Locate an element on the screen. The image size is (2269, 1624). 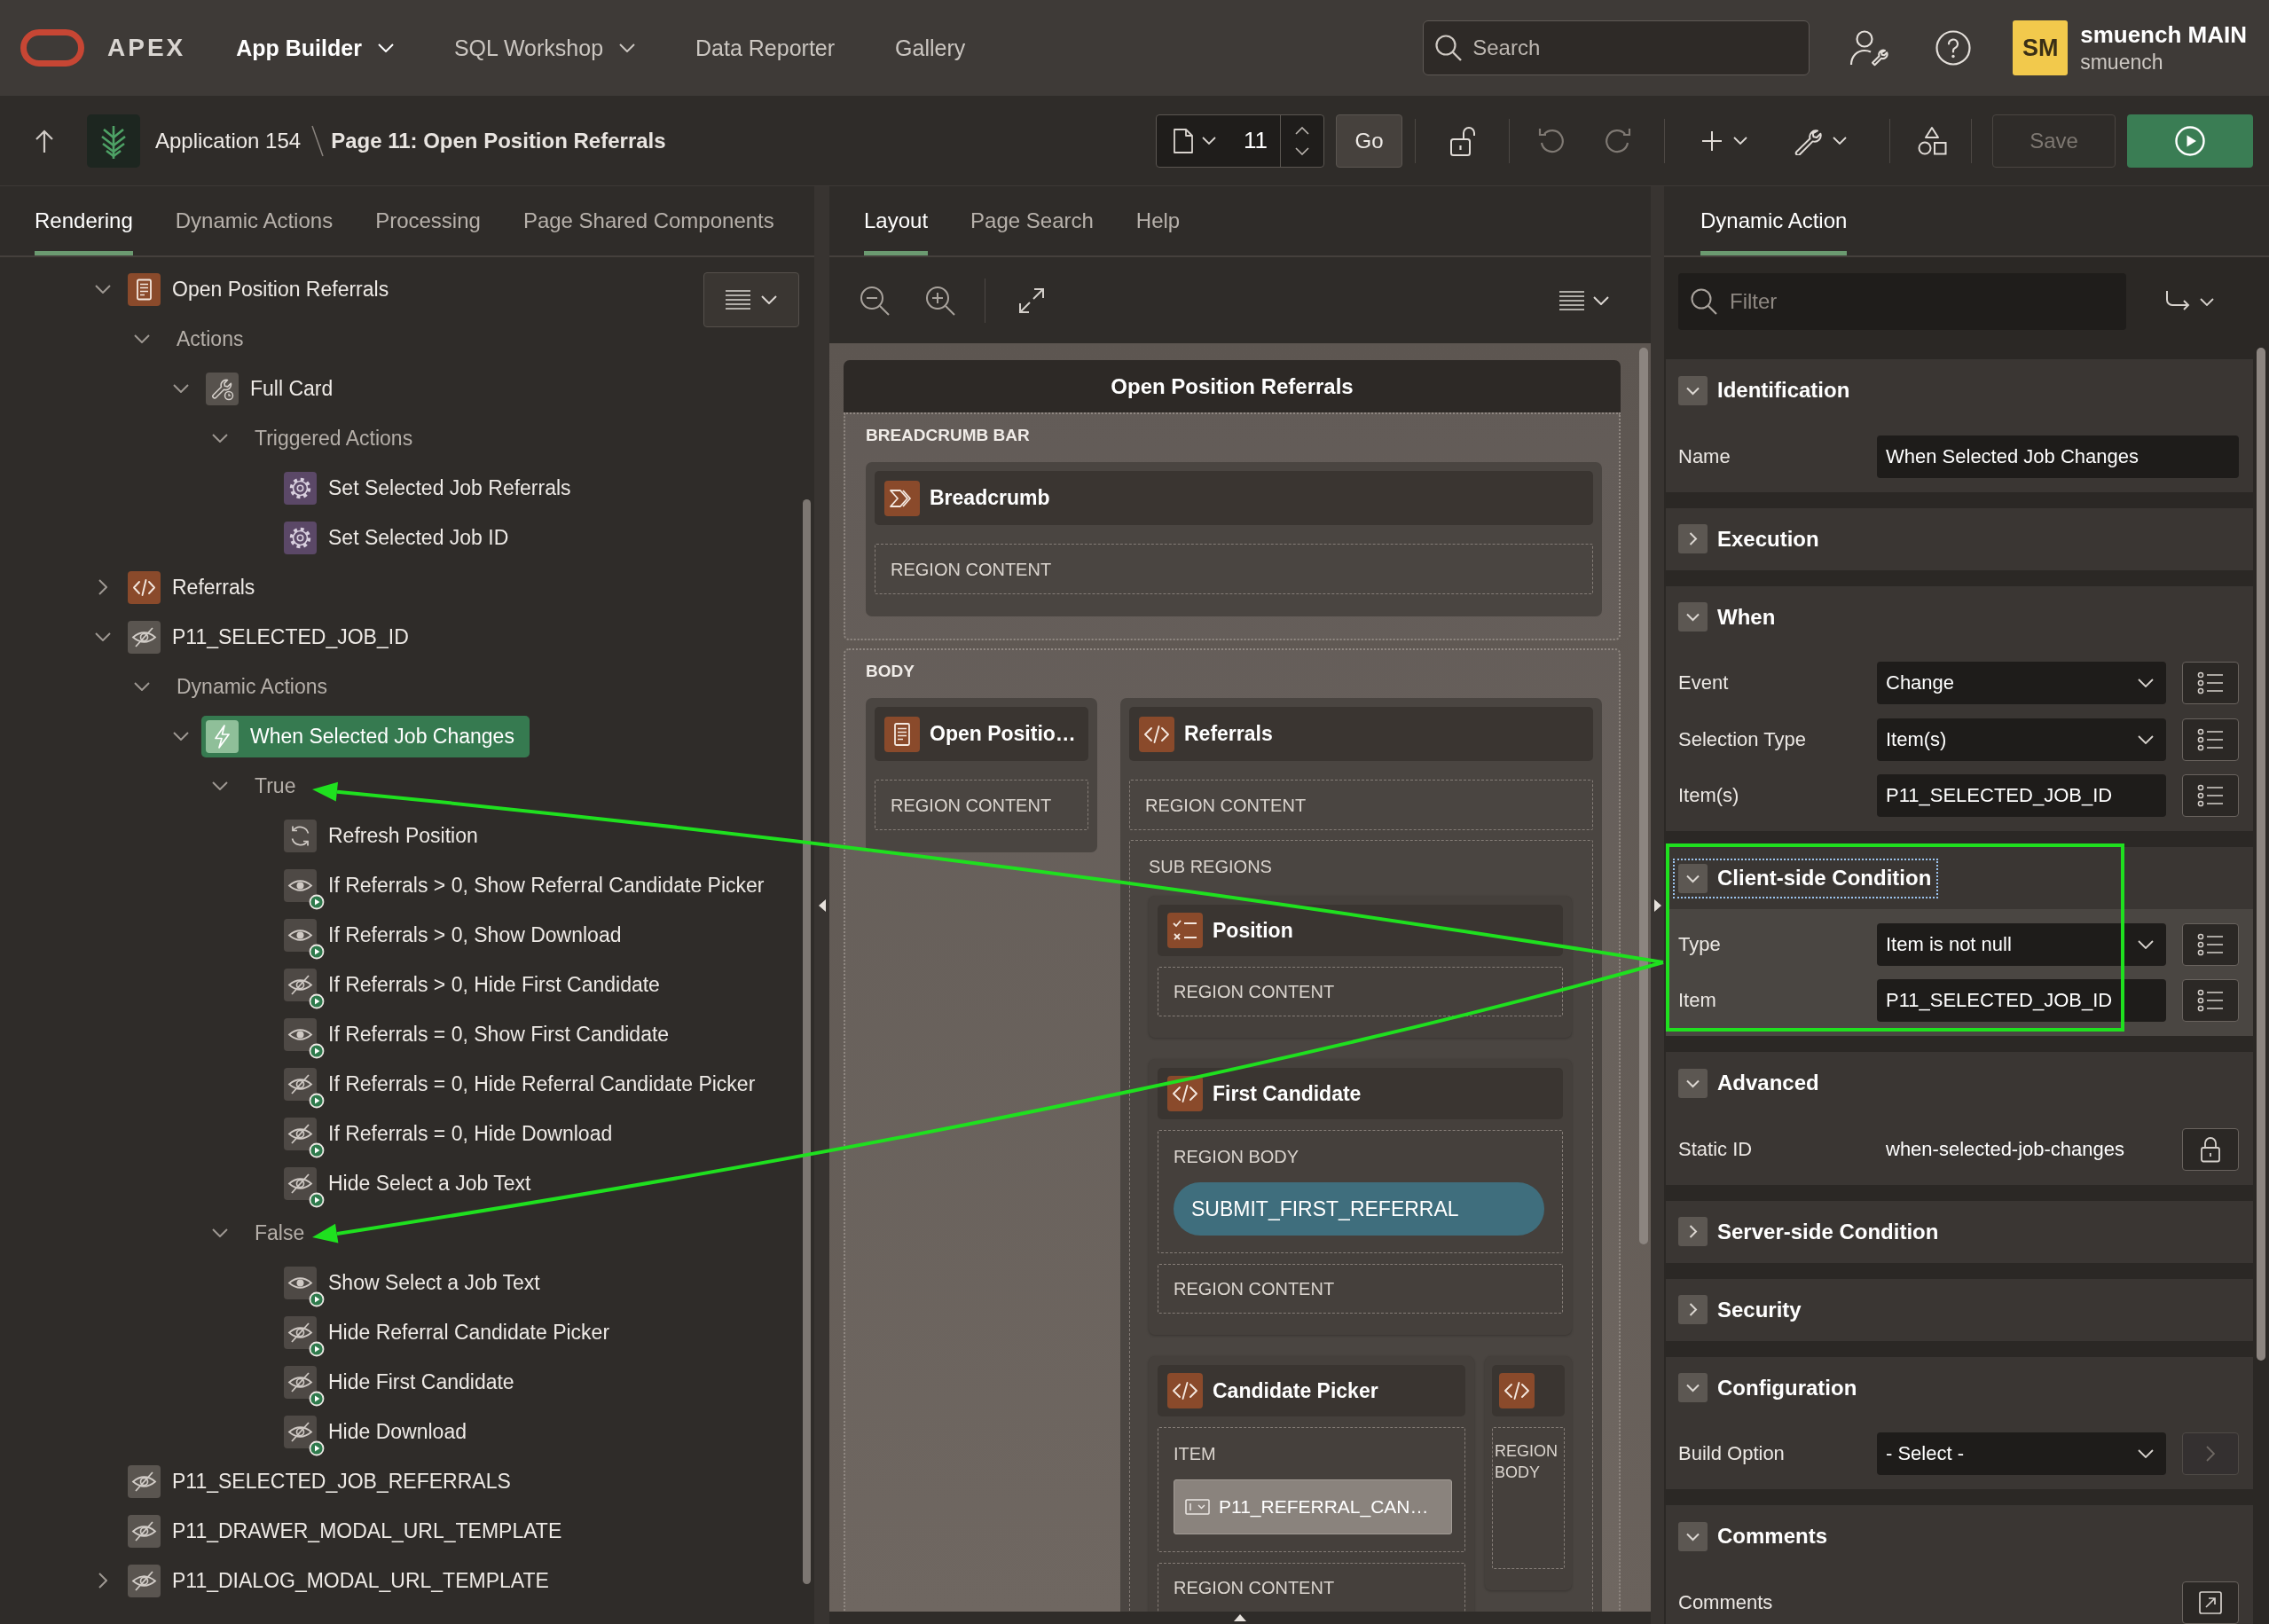
tab: Rendering is located at coordinates (84, 221).